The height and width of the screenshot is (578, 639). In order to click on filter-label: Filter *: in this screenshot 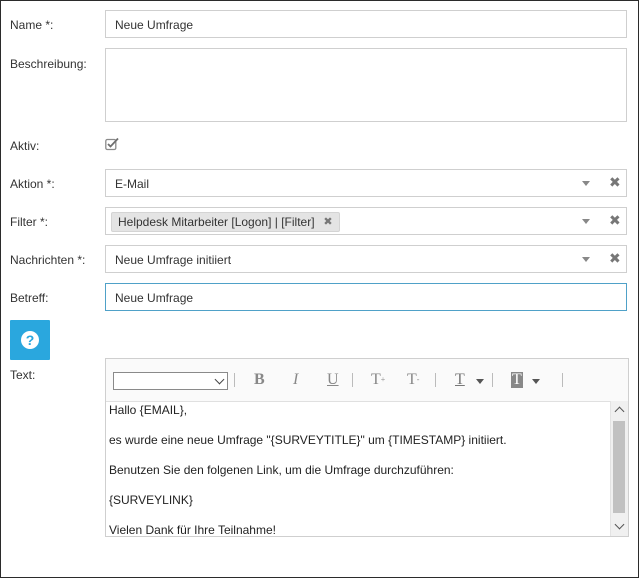, I will do `click(29, 222)`.